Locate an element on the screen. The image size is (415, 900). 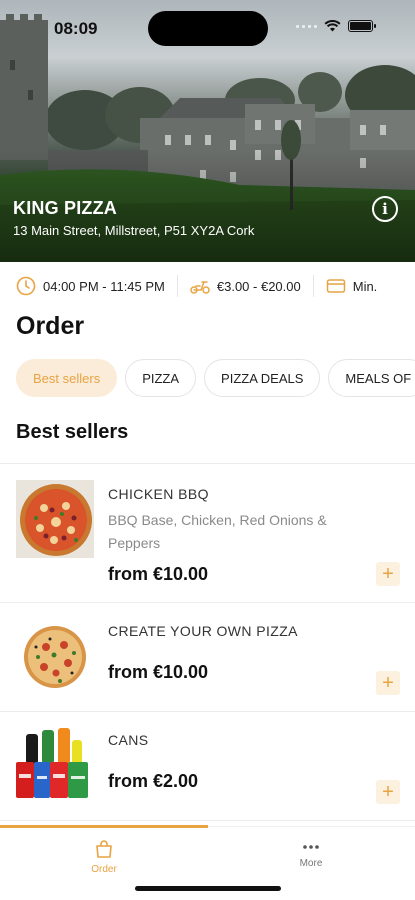
tab-order: Order is located at coordinates (104, 857).